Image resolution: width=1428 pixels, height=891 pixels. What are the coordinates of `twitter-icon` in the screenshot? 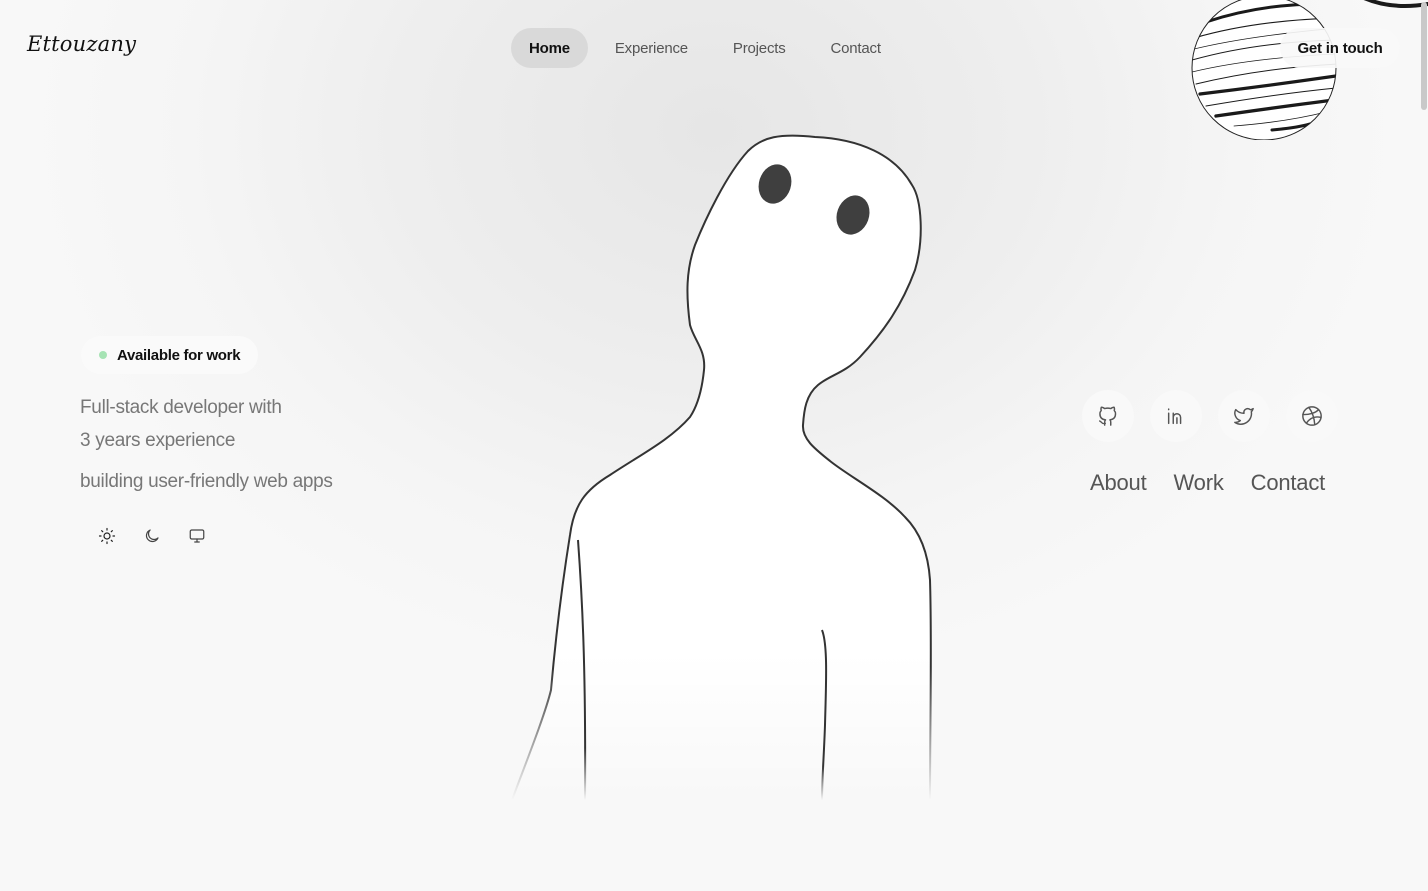 It's located at (1244, 416).